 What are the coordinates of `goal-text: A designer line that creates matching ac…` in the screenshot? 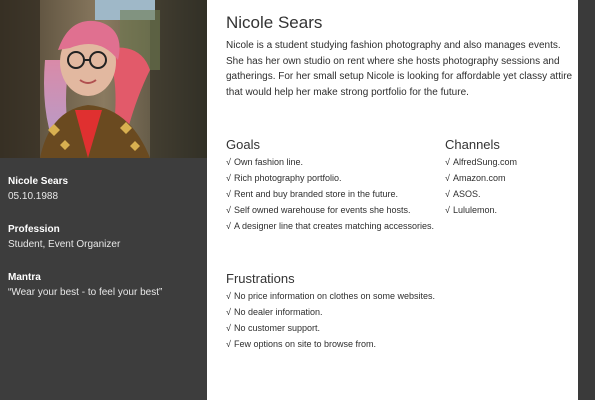 It's located at (334, 226).